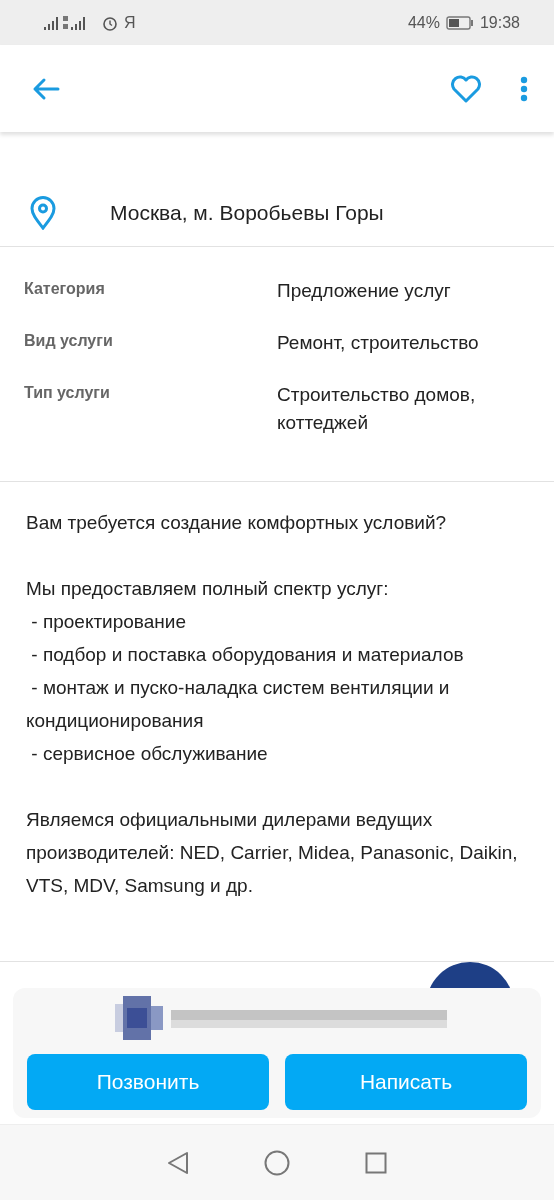  I want to click on contact-button: Написать, so click(406, 1082).